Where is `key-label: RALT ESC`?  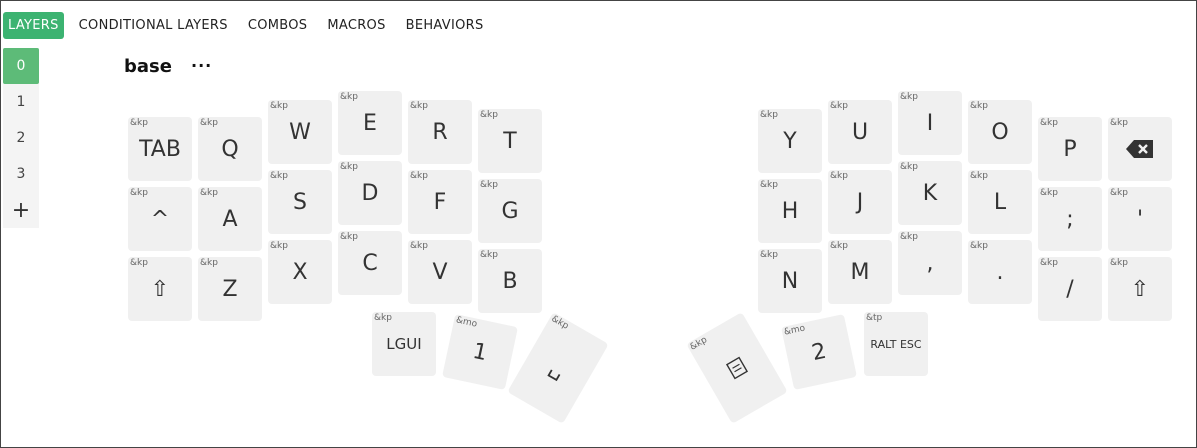
key-label: RALT ESC is located at coordinates (896, 344).